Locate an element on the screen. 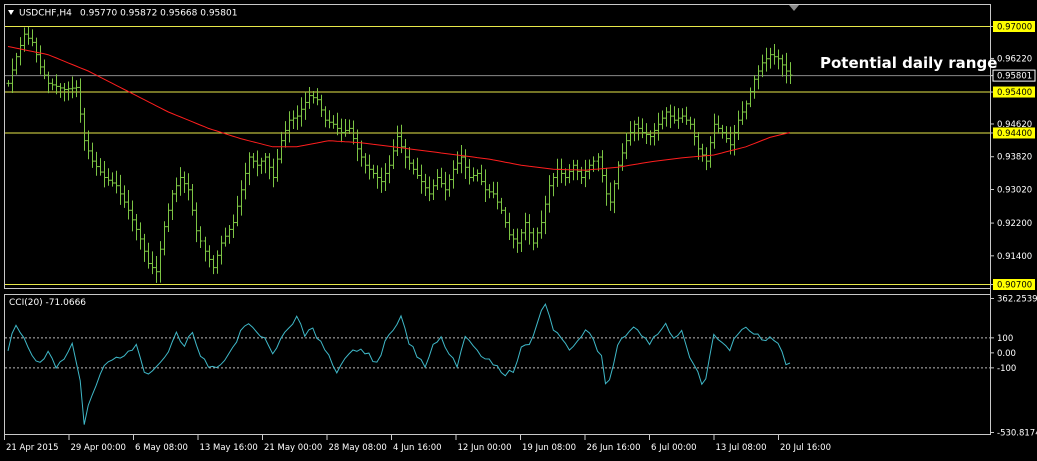  time-tick-label: 19 Jun 08:00 is located at coordinates (549, 448).